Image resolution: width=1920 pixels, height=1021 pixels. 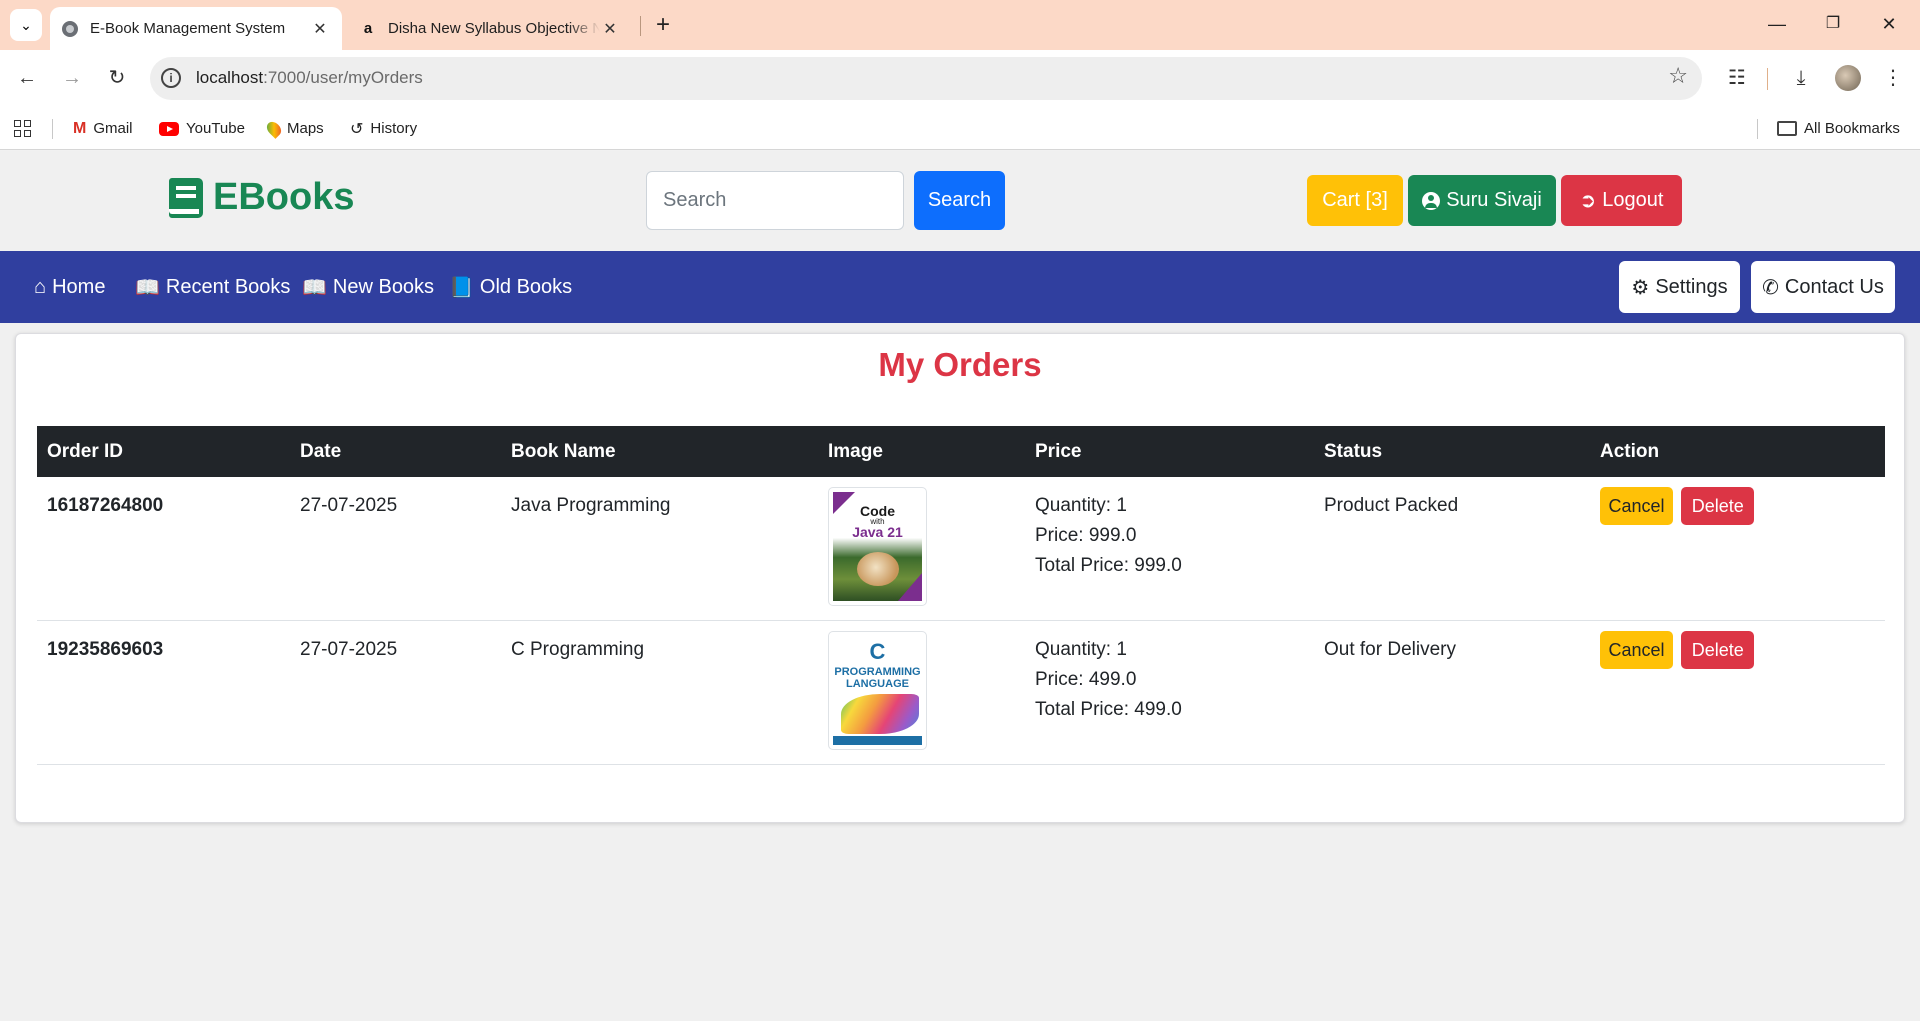 What do you see at coordinates (171, 78) in the screenshot?
I see `site-info-icon: i` at bounding box center [171, 78].